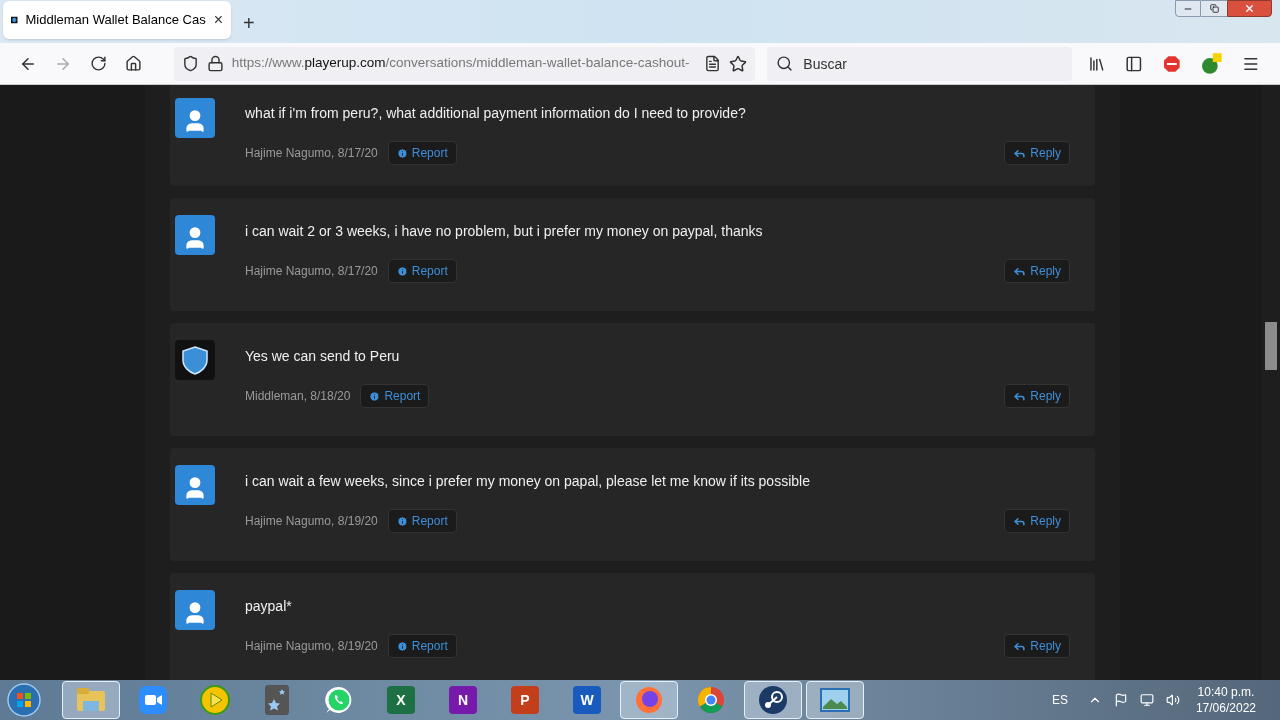 The height and width of the screenshot is (720, 1280). I want to click on folder-icon, so click(91, 700).